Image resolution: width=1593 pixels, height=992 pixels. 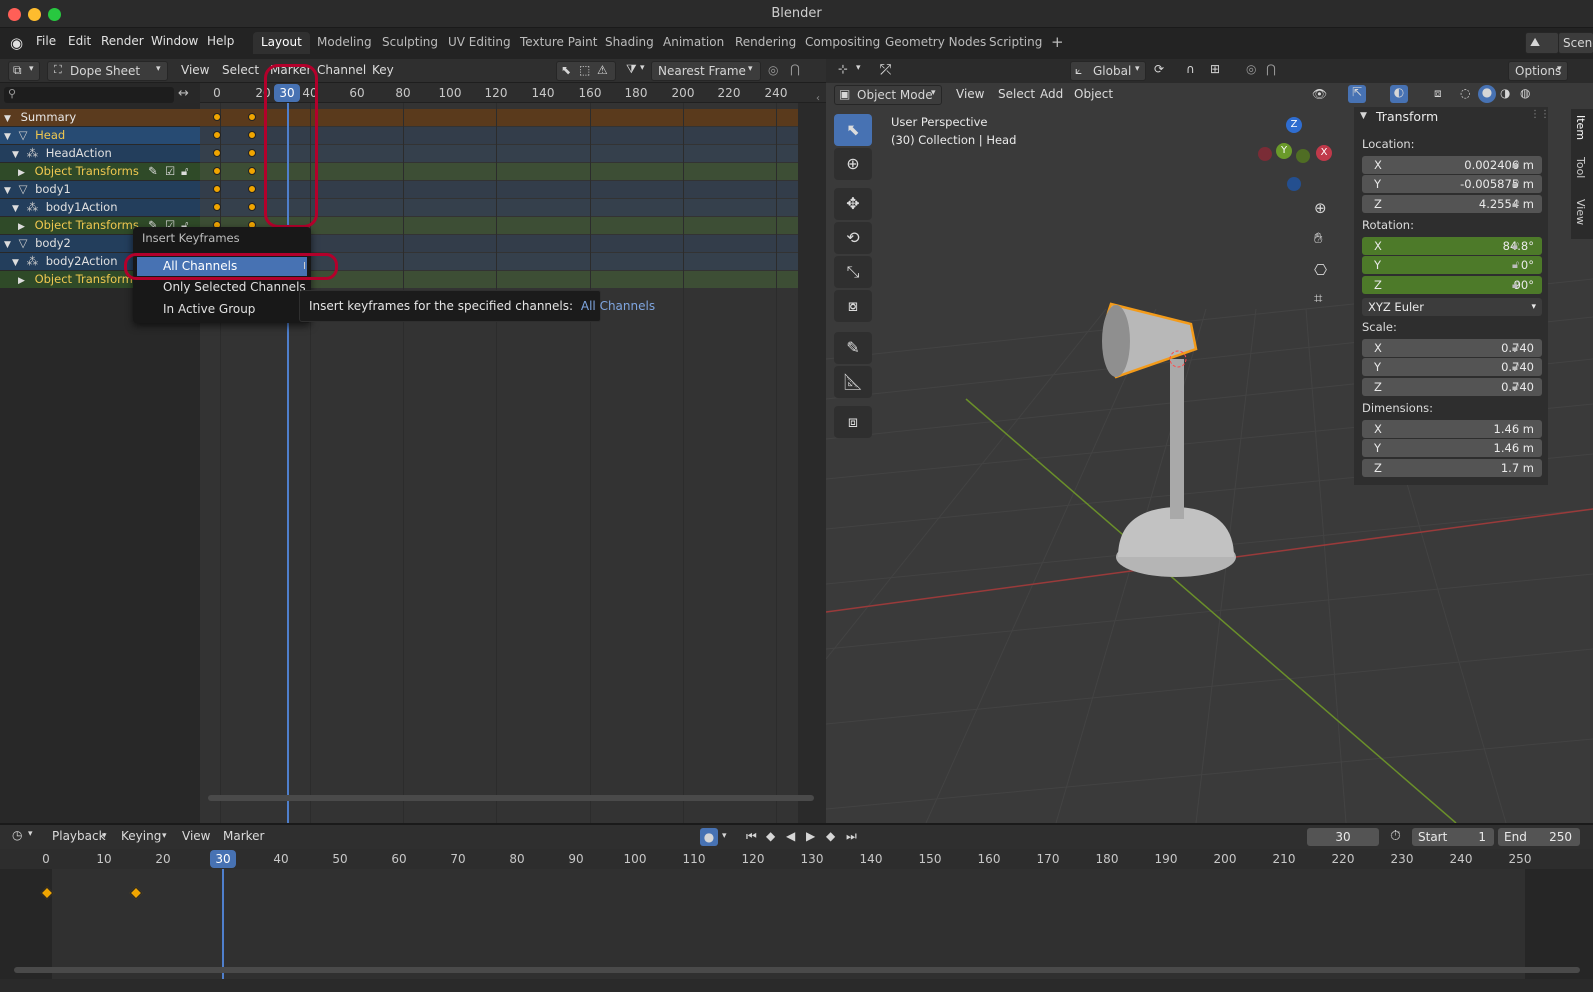 I want to click on visibility-eye-icon: 👁︎, so click(x=1319, y=94).